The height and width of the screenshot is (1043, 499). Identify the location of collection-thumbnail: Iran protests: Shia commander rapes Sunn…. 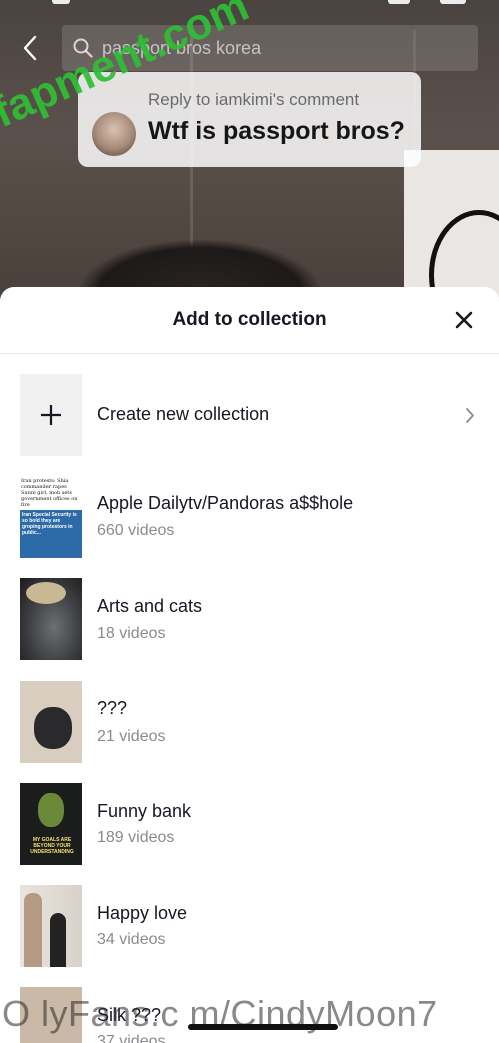
(51, 517).